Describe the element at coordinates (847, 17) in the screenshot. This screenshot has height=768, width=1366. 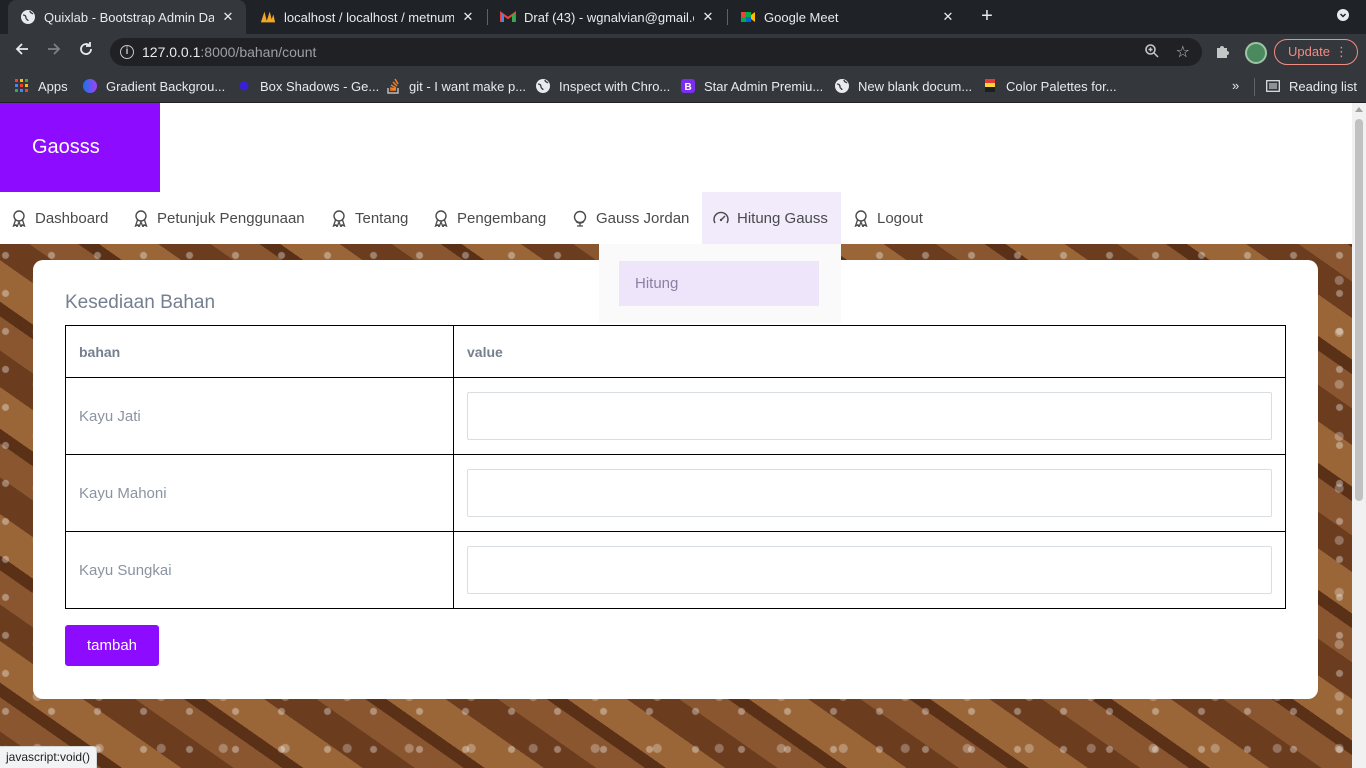
I see `browser-tab-google-meet: Google Meet ✕` at that location.